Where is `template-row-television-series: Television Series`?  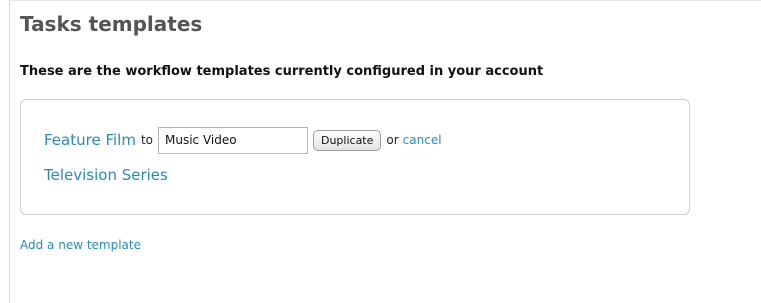 template-row-television-series: Television Series is located at coordinates (106, 175).